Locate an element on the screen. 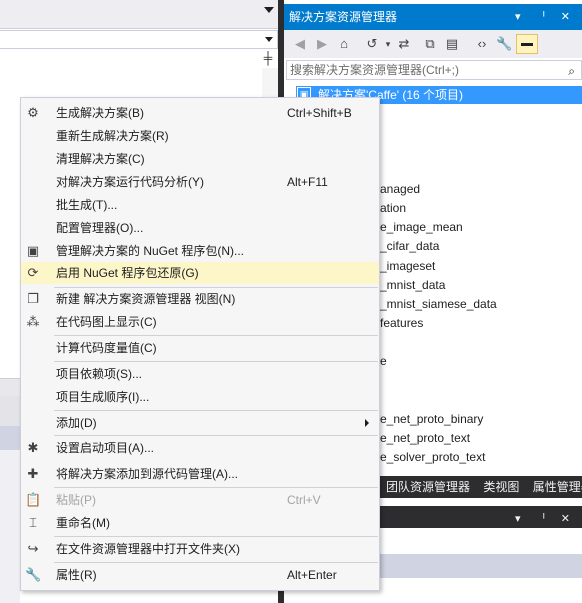 This screenshot has width=582, height=603. tree-project-item: e_solver_proto_text is located at coordinates (432, 457).